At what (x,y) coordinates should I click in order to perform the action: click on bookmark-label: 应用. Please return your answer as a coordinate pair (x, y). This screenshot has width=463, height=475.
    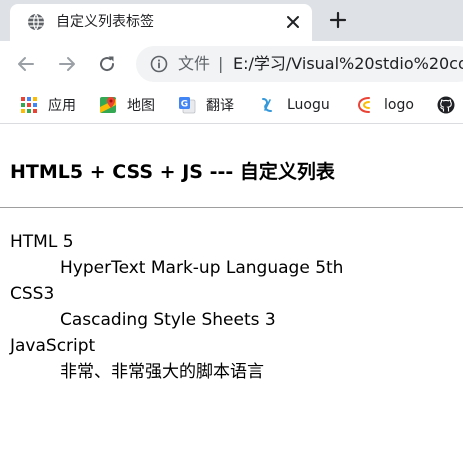
    Looking at the image, I should click on (62, 106).